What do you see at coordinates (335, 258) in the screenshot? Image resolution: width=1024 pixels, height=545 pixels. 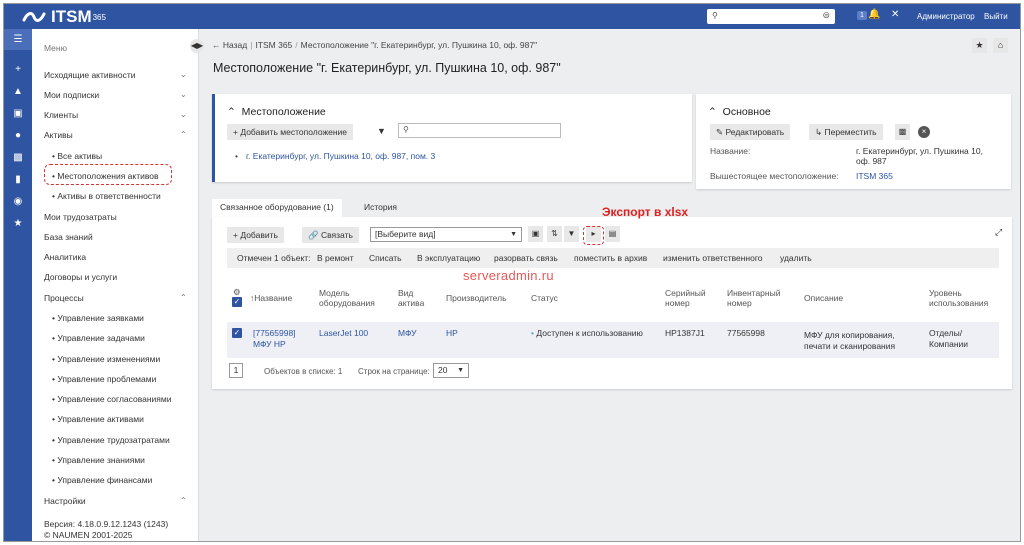 I see `action-repair: В ремонт` at bounding box center [335, 258].